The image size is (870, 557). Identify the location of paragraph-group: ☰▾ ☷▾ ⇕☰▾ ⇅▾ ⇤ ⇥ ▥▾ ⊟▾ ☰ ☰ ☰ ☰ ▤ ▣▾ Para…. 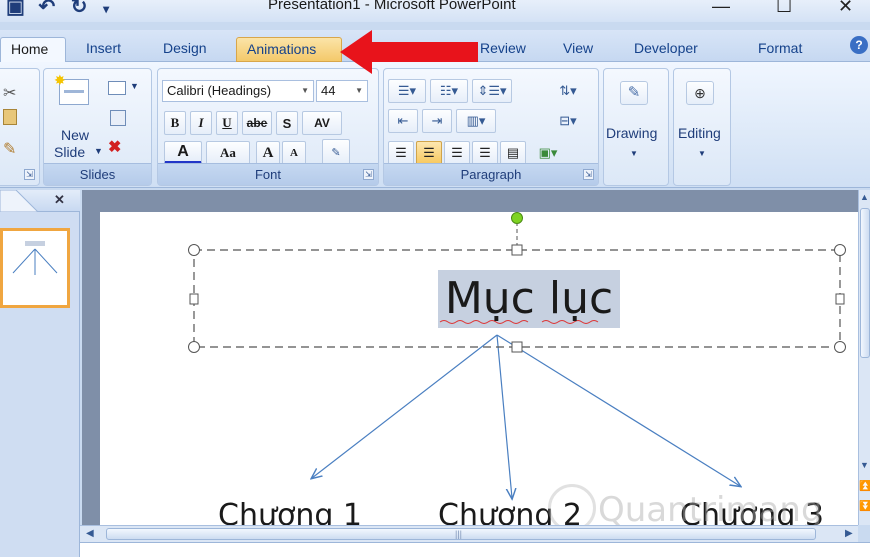
(491, 127).